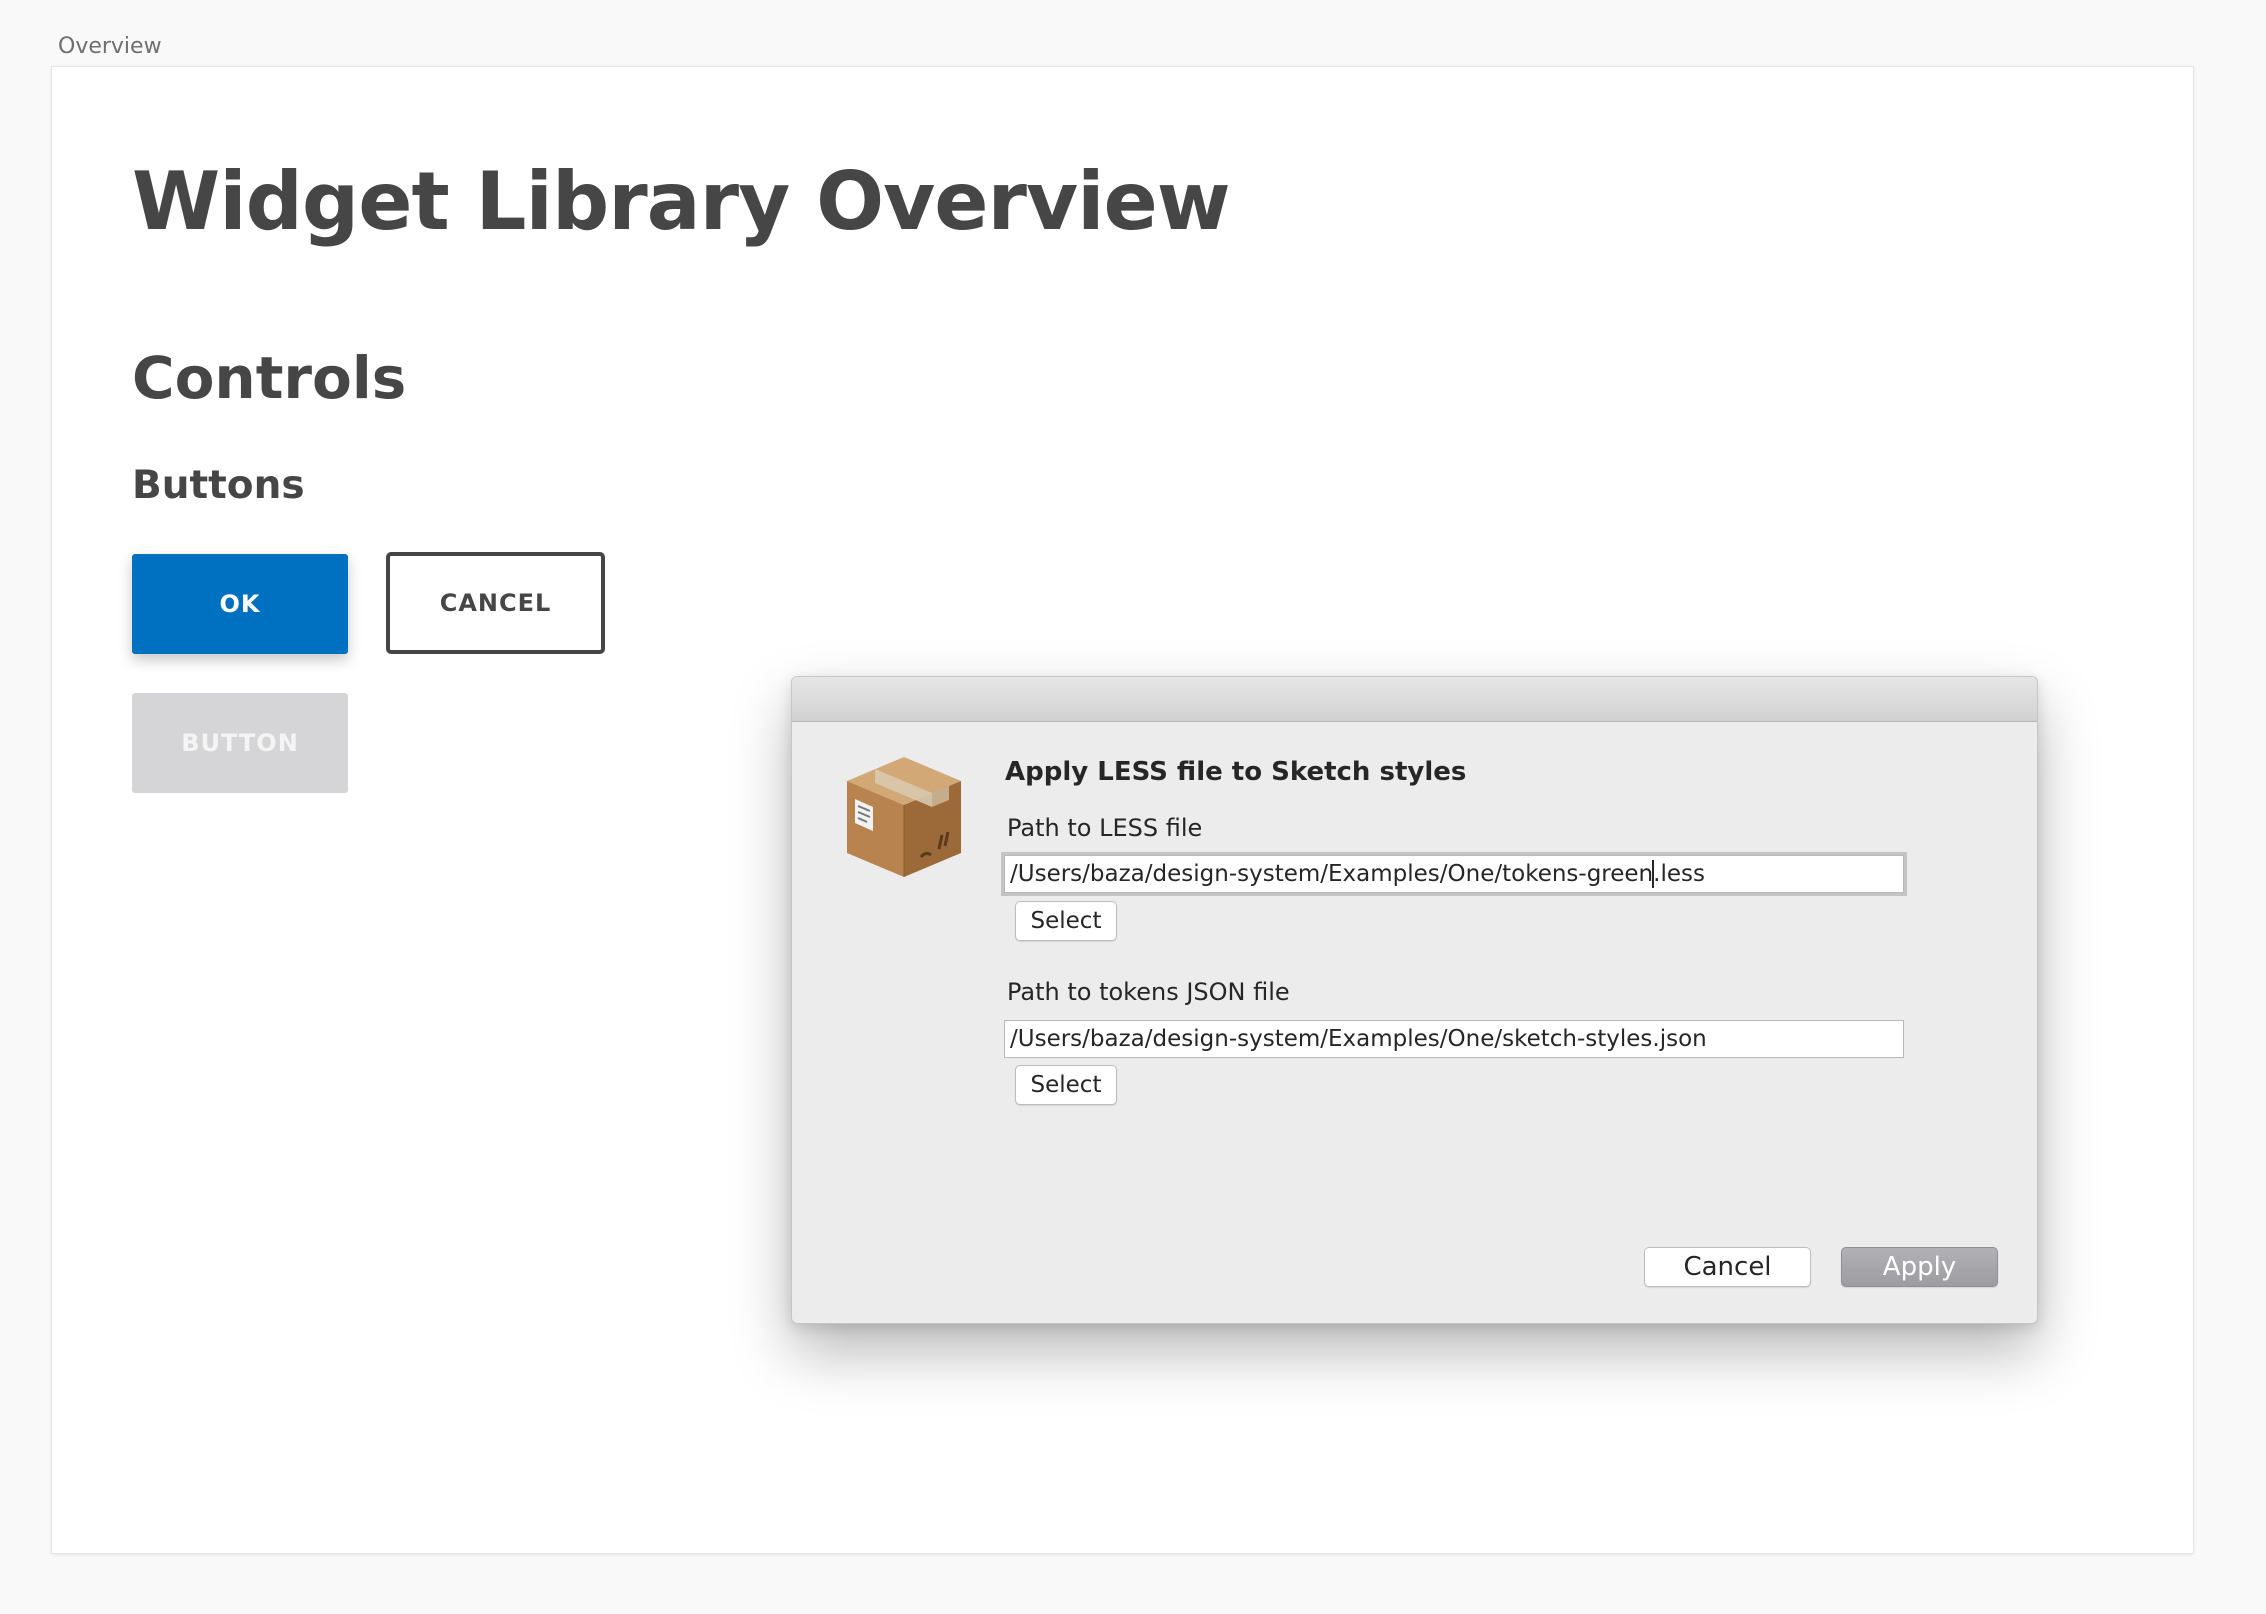  Describe the element at coordinates (1919, 1267) in the screenshot. I see `dialog-apply-button: Apply` at that location.